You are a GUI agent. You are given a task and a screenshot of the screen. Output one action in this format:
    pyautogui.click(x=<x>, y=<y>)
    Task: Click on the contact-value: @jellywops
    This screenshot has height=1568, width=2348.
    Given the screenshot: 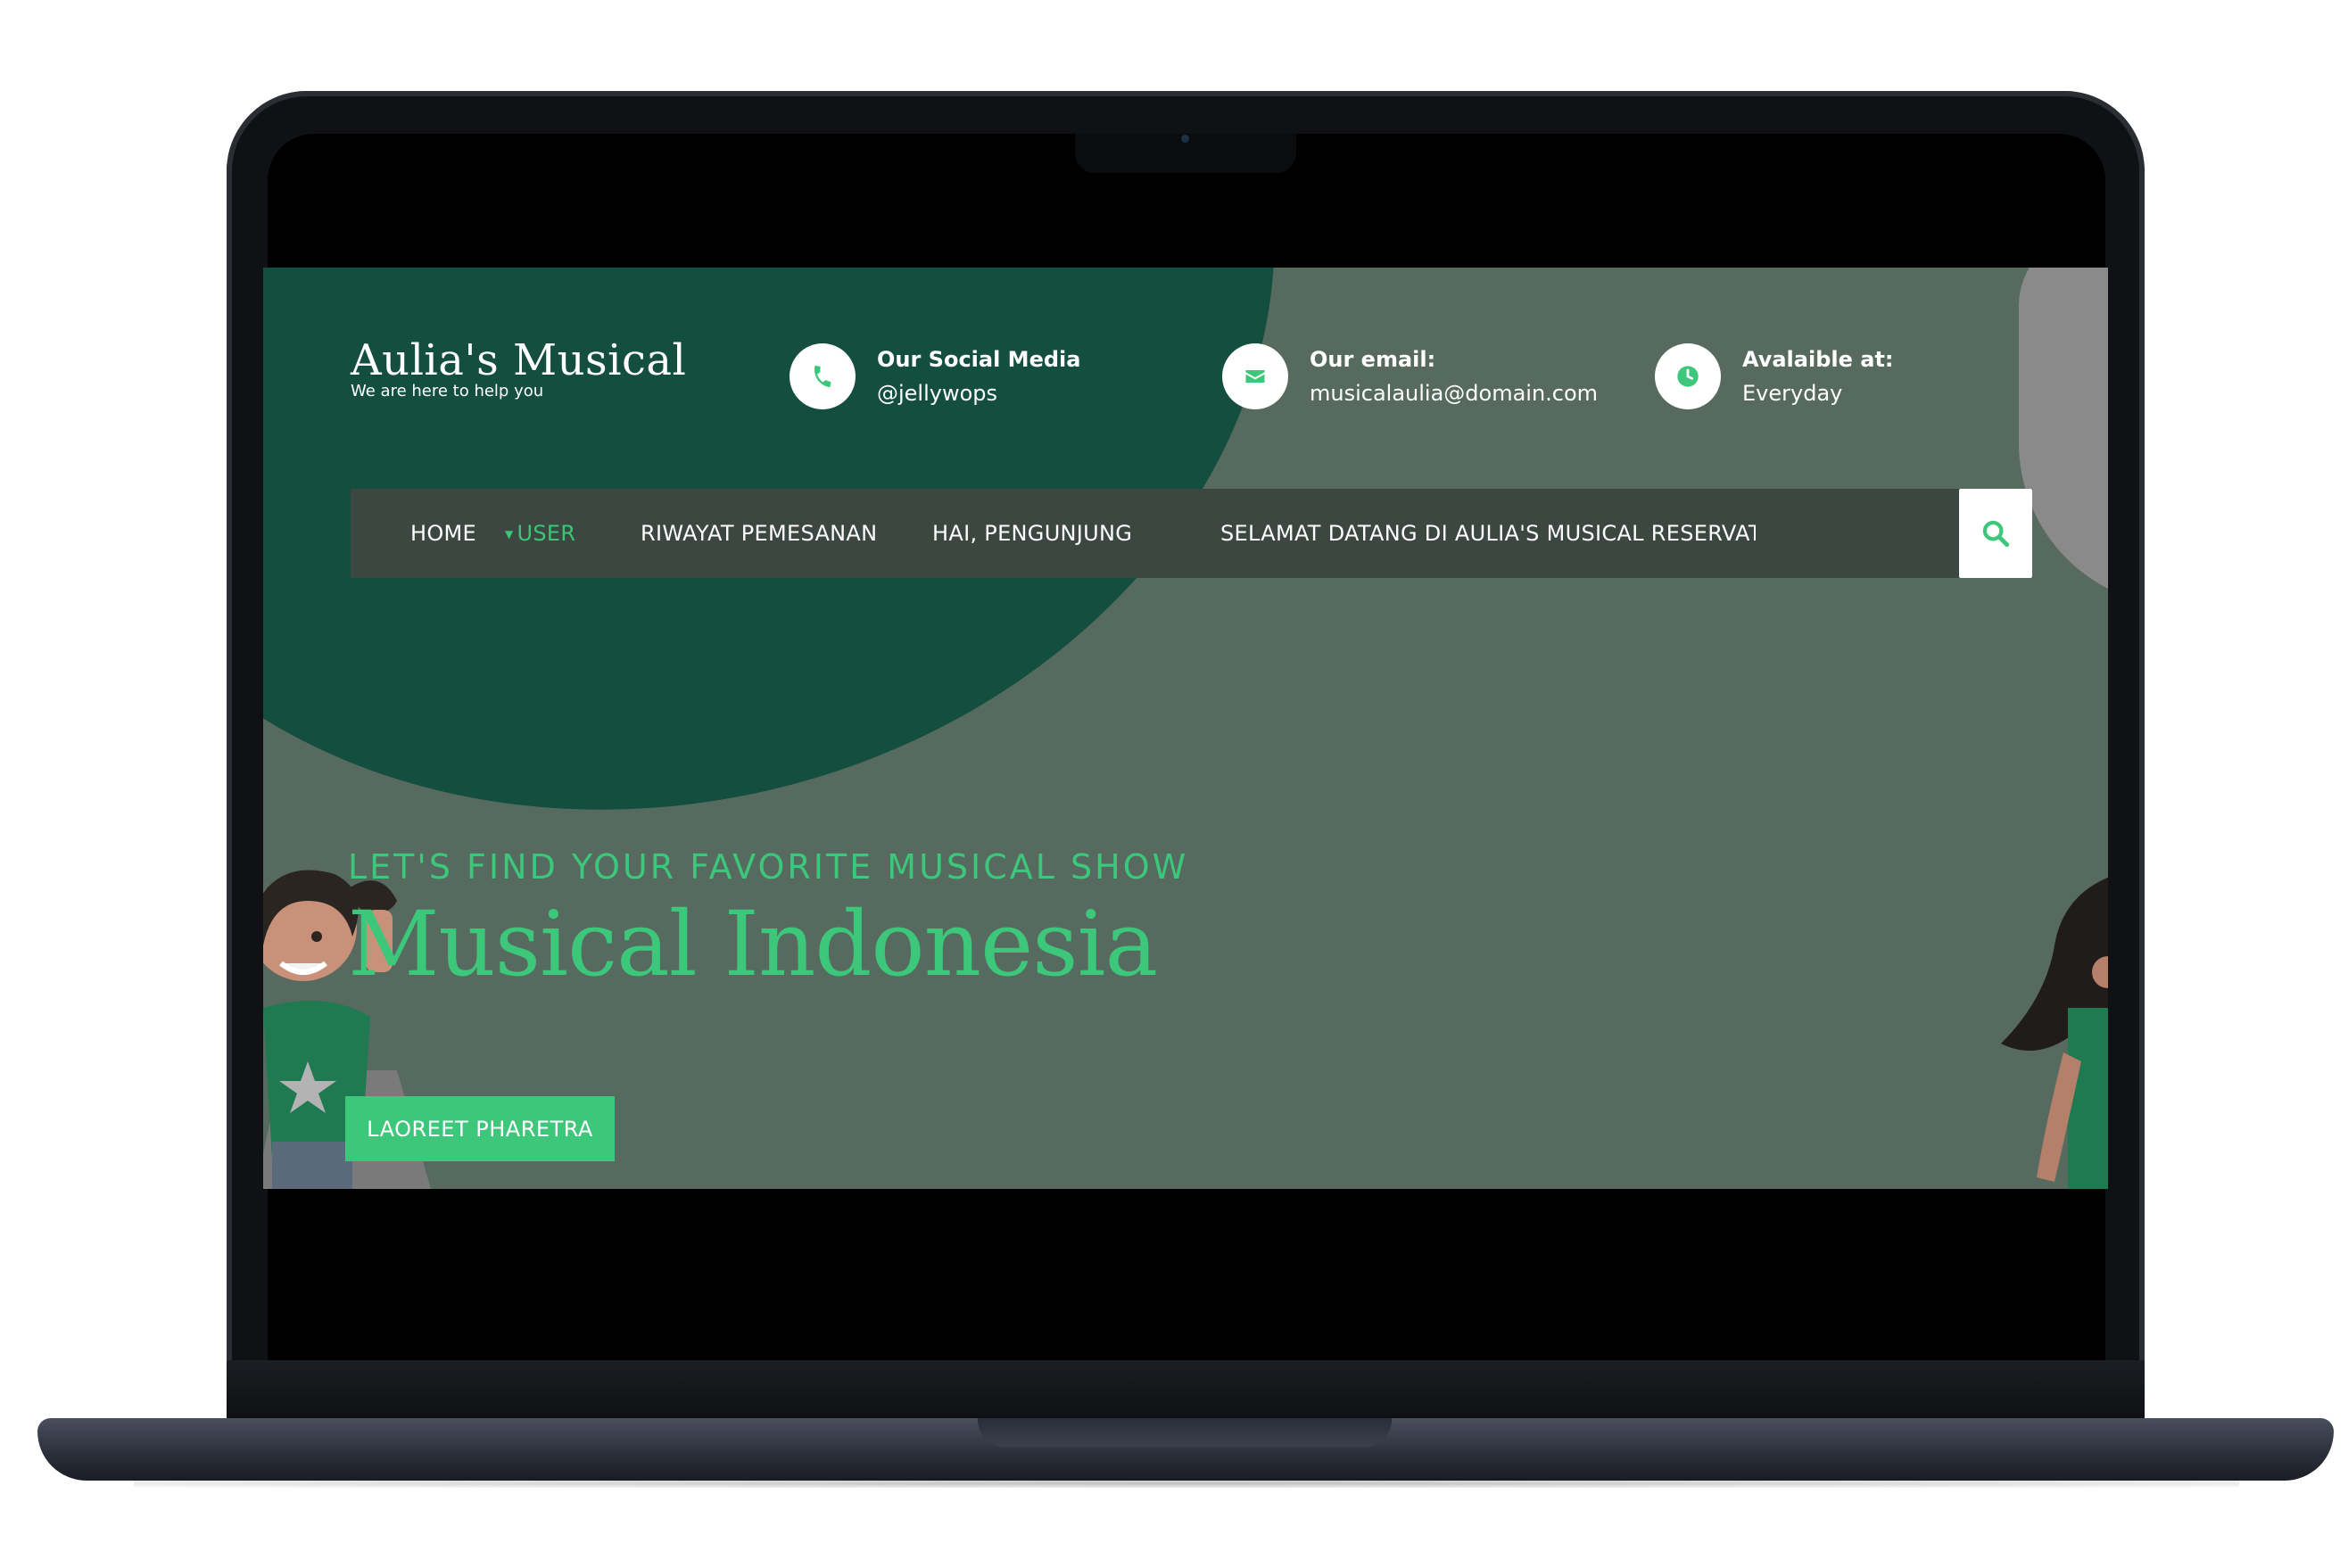 What is the action you would take?
    pyautogui.click(x=978, y=393)
    